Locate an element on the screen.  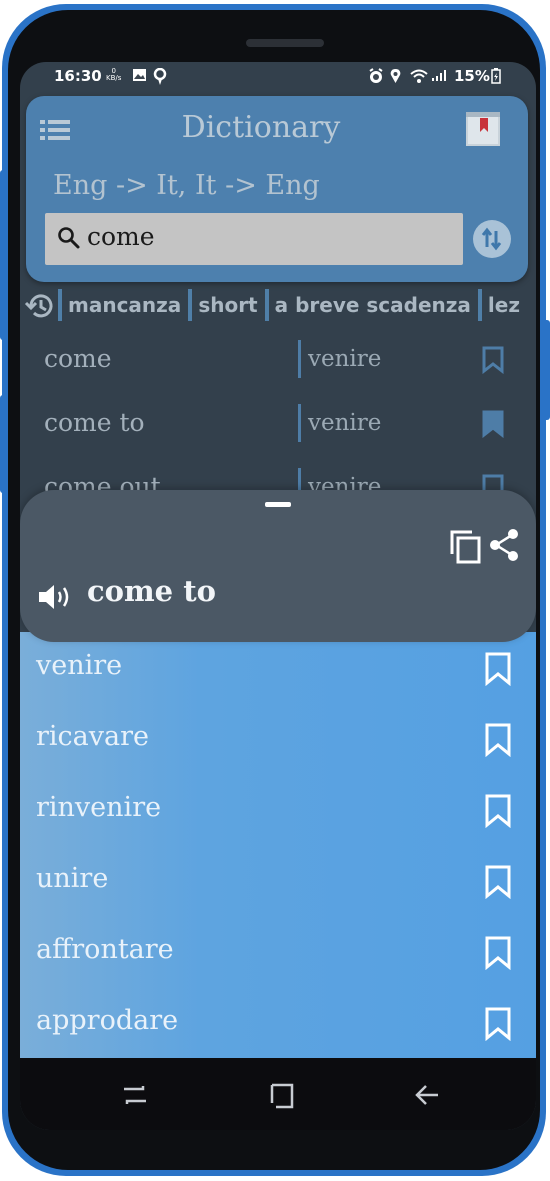
result-term: come to is located at coordinates (94, 422).